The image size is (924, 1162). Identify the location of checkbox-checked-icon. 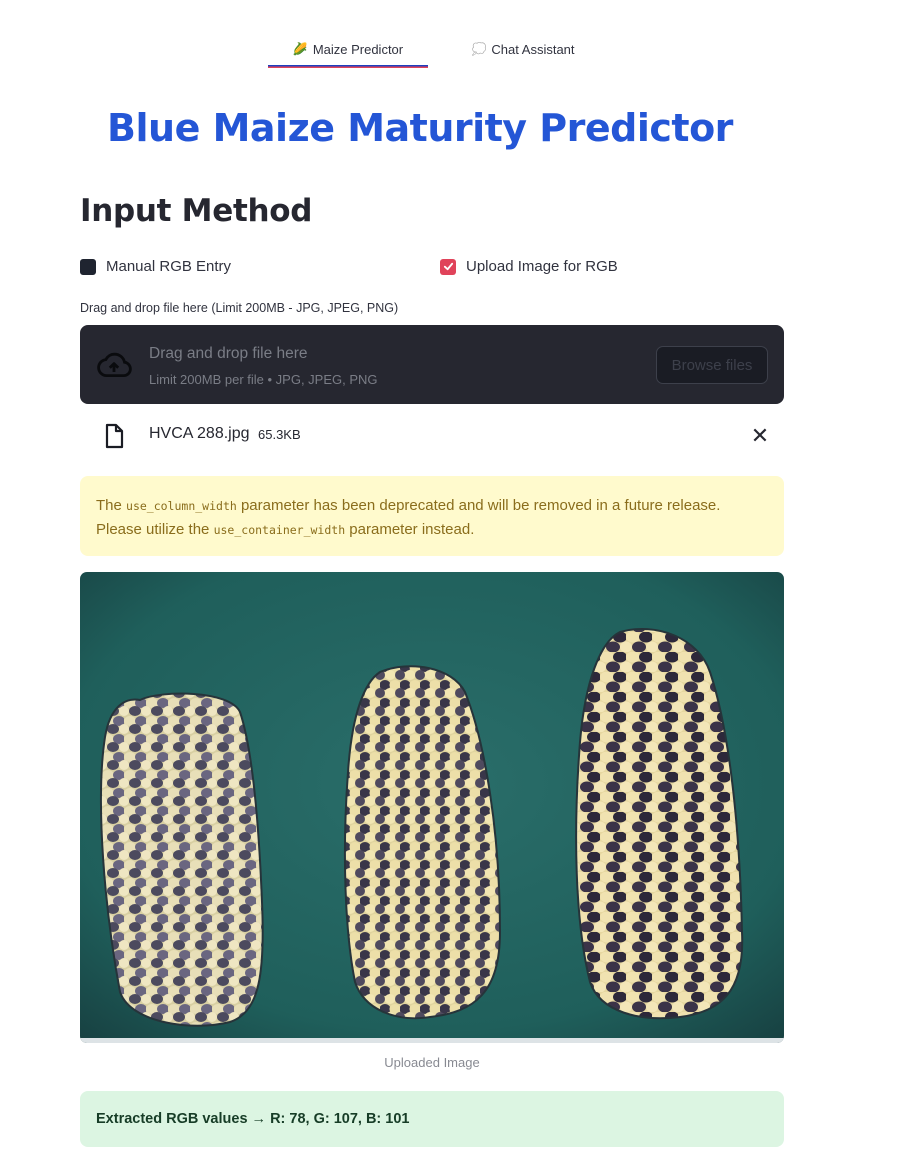
(448, 266).